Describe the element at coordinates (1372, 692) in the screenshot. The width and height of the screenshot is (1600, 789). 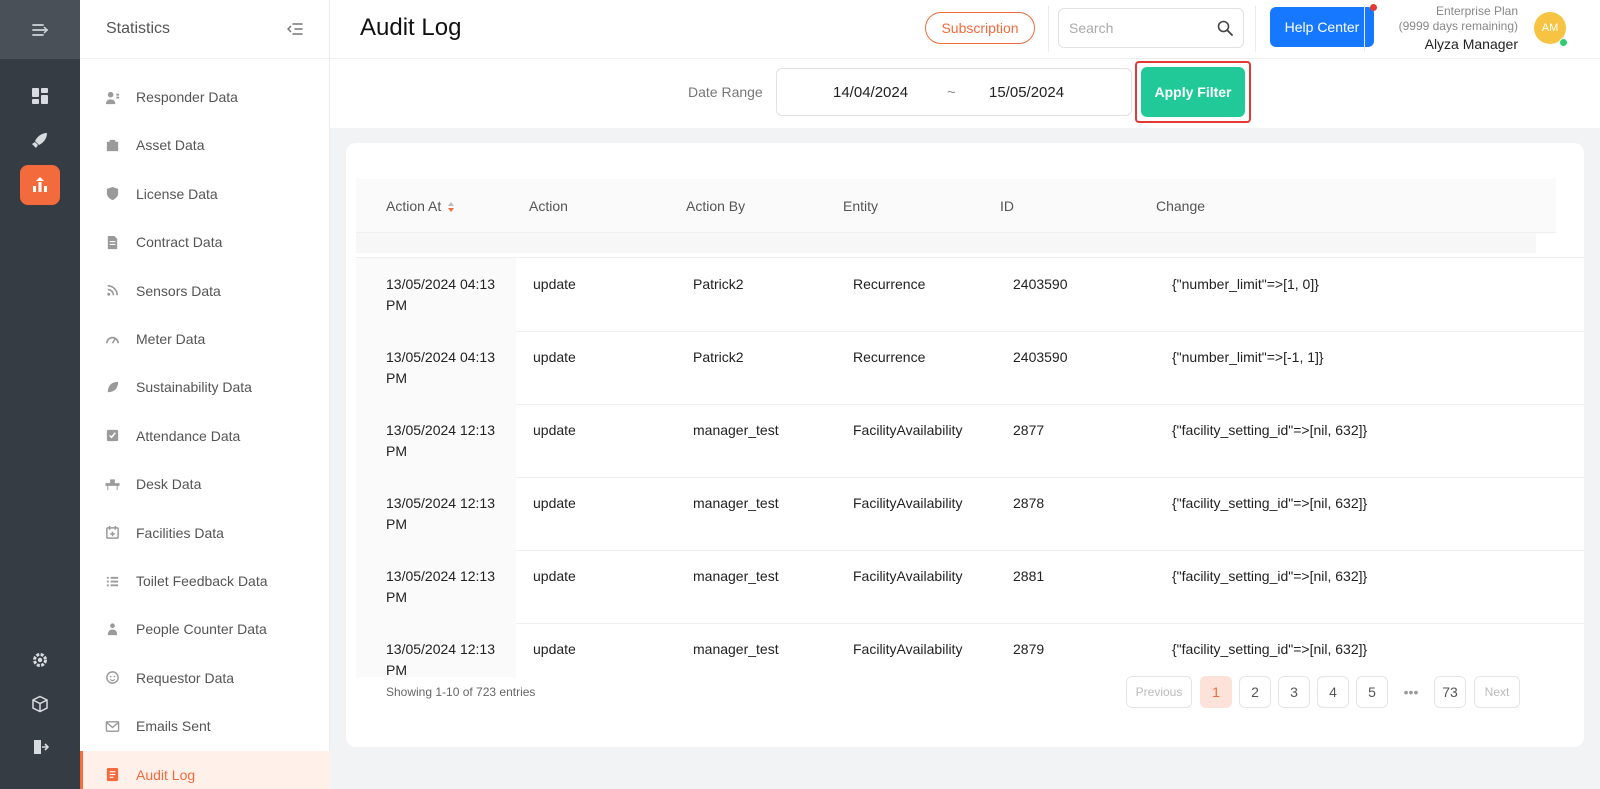
I see `page-button-5: 5` at that location.